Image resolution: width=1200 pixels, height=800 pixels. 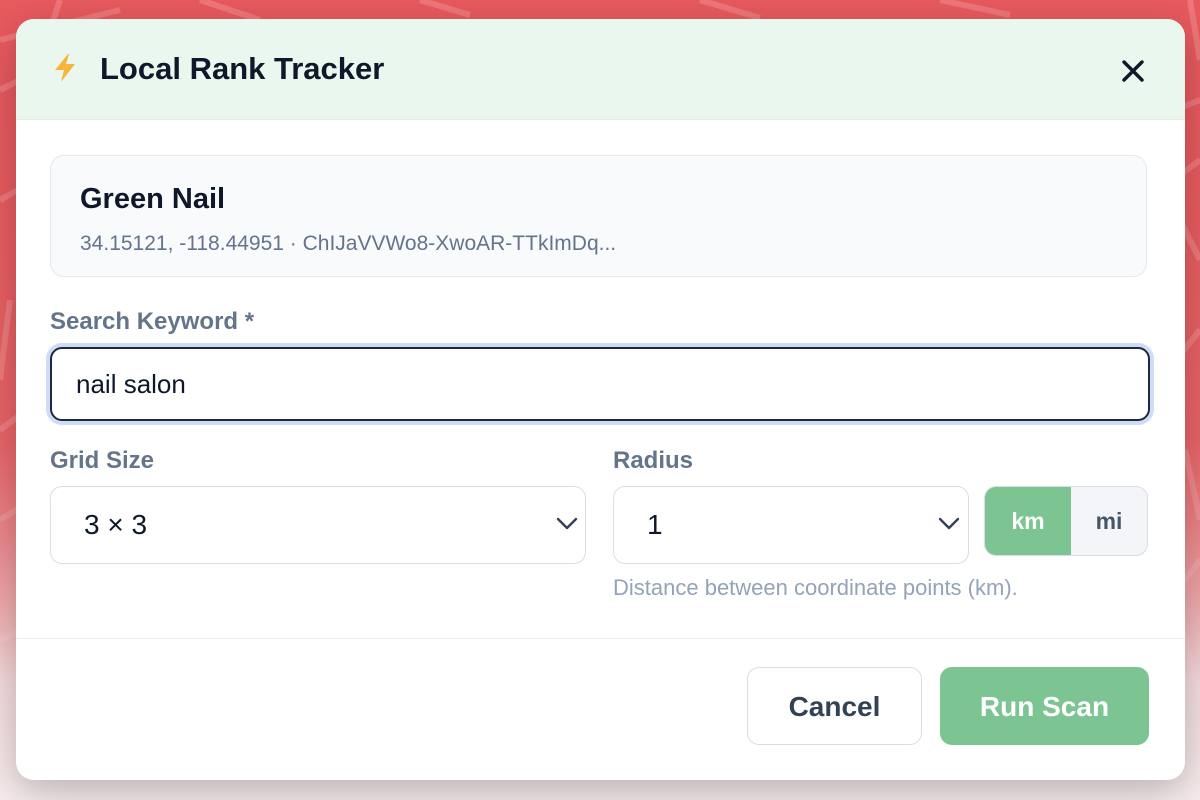 What do you see at coordinates (1133, 71) in the screenshot?
I see `close-icon` at bounding box center [1133, 71].